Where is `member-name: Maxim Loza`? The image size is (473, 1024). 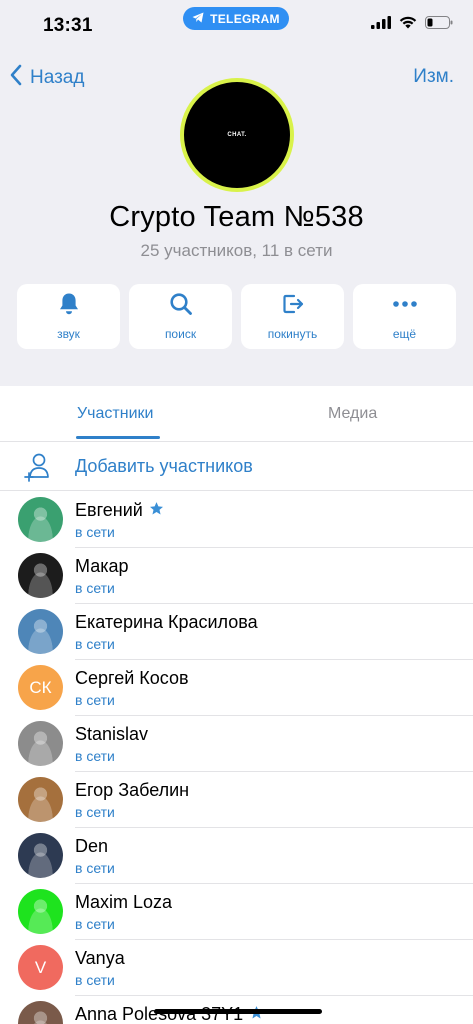 member-name: Maxim Loza is located at coordinates (124, 902).